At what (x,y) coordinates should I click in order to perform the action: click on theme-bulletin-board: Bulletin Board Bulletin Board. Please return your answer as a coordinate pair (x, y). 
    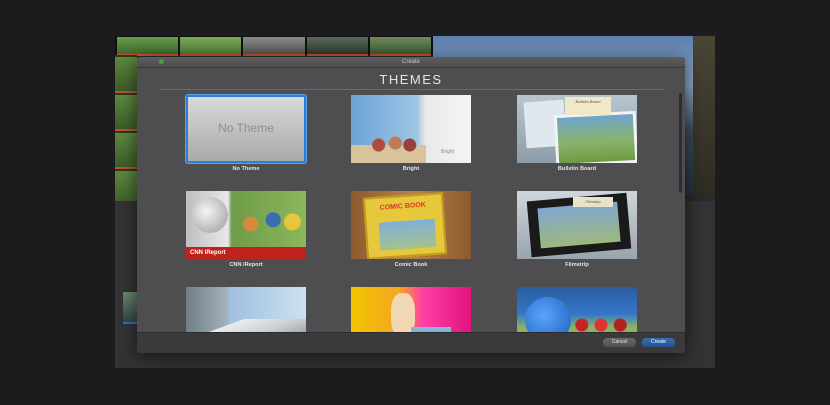
    Looking at the image, I should click on (577, 133).